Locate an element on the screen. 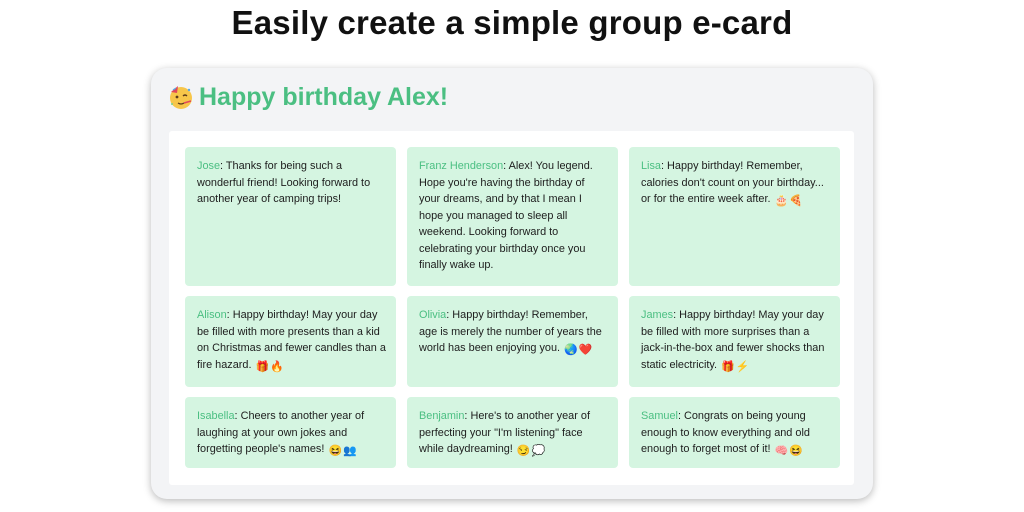  message-author: Lisa is located at coordinates (651, 166).